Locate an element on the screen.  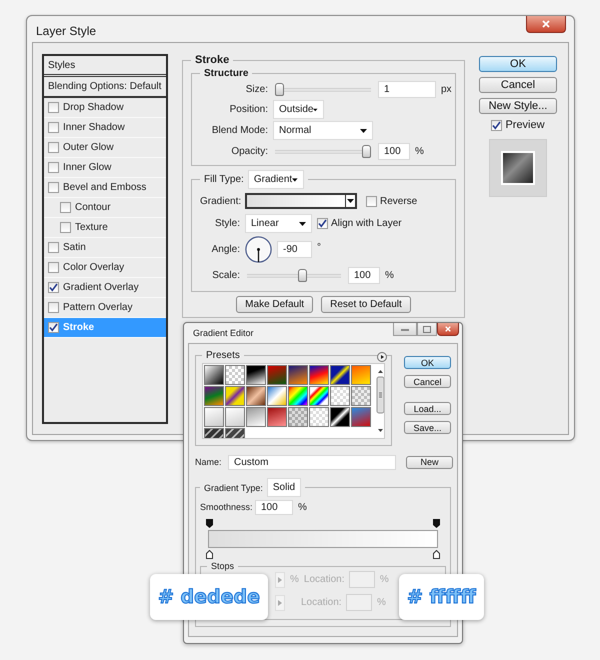
field-label: Name: is located at coordinates (209, 462).